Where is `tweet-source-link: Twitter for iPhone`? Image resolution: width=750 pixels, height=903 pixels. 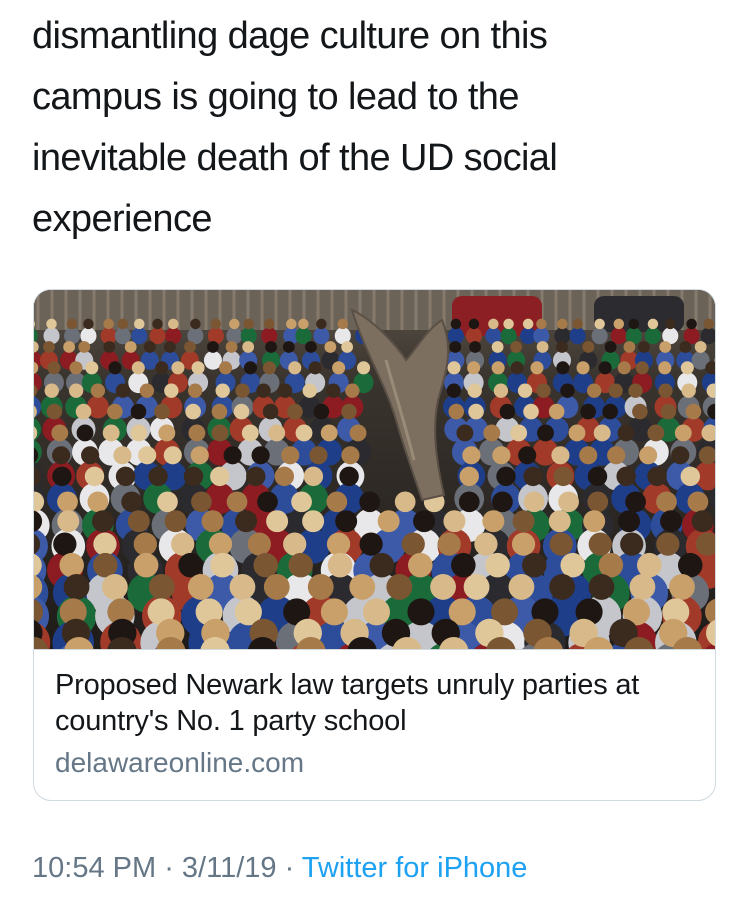 tweet-source-link: Twitter for iPhone is located at coordinates (415, 868).